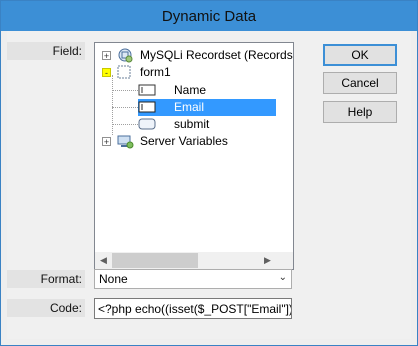 The image size is (418, 346). I want to click on tree-connector, so click(125, 107).